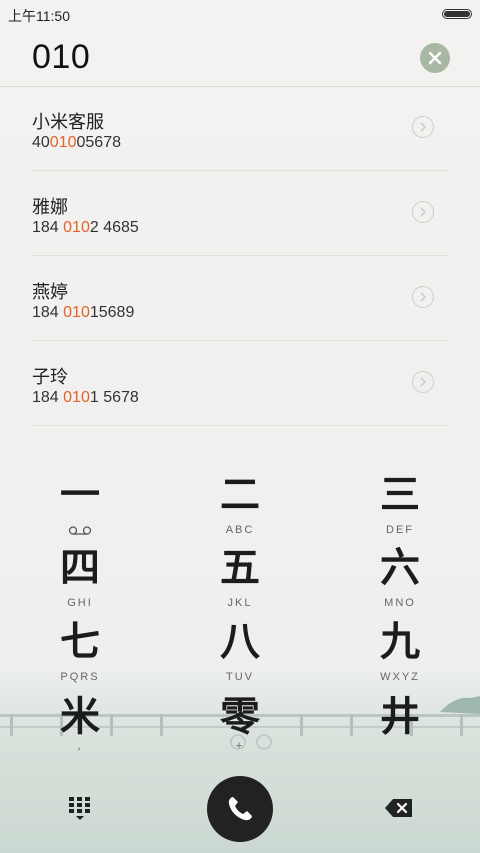 This screenshot has width=480, height=853. I want to click on phone-icon, so click(240, 809).